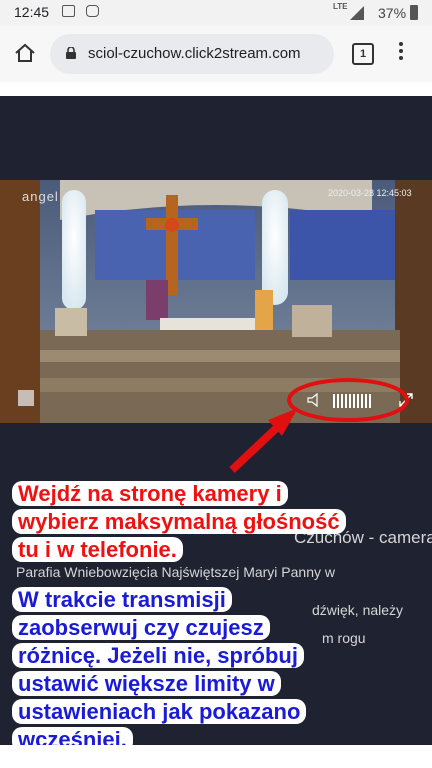 The width and height of the screenshot is (432, 768). Describe the element at coordinates (344, 638) in the screenshot. I see `description-text-fragment: m rogu` at that location.